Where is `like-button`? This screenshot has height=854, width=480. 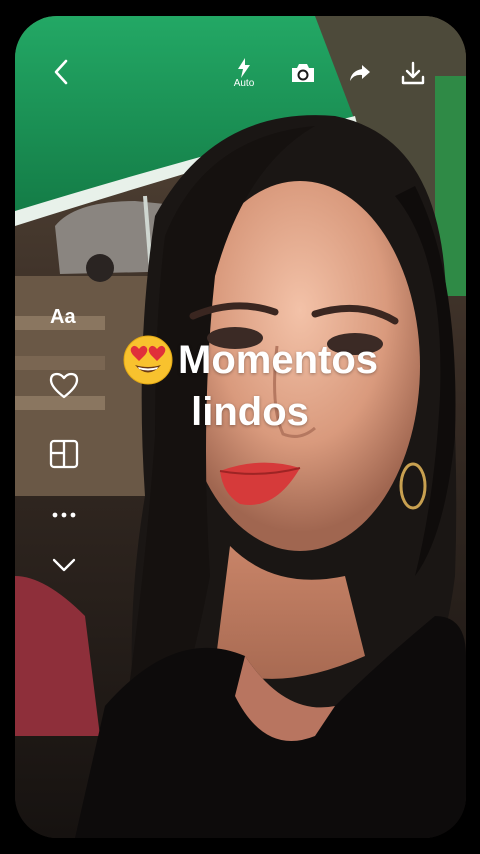
like-button is located at coordinates (64, 385).